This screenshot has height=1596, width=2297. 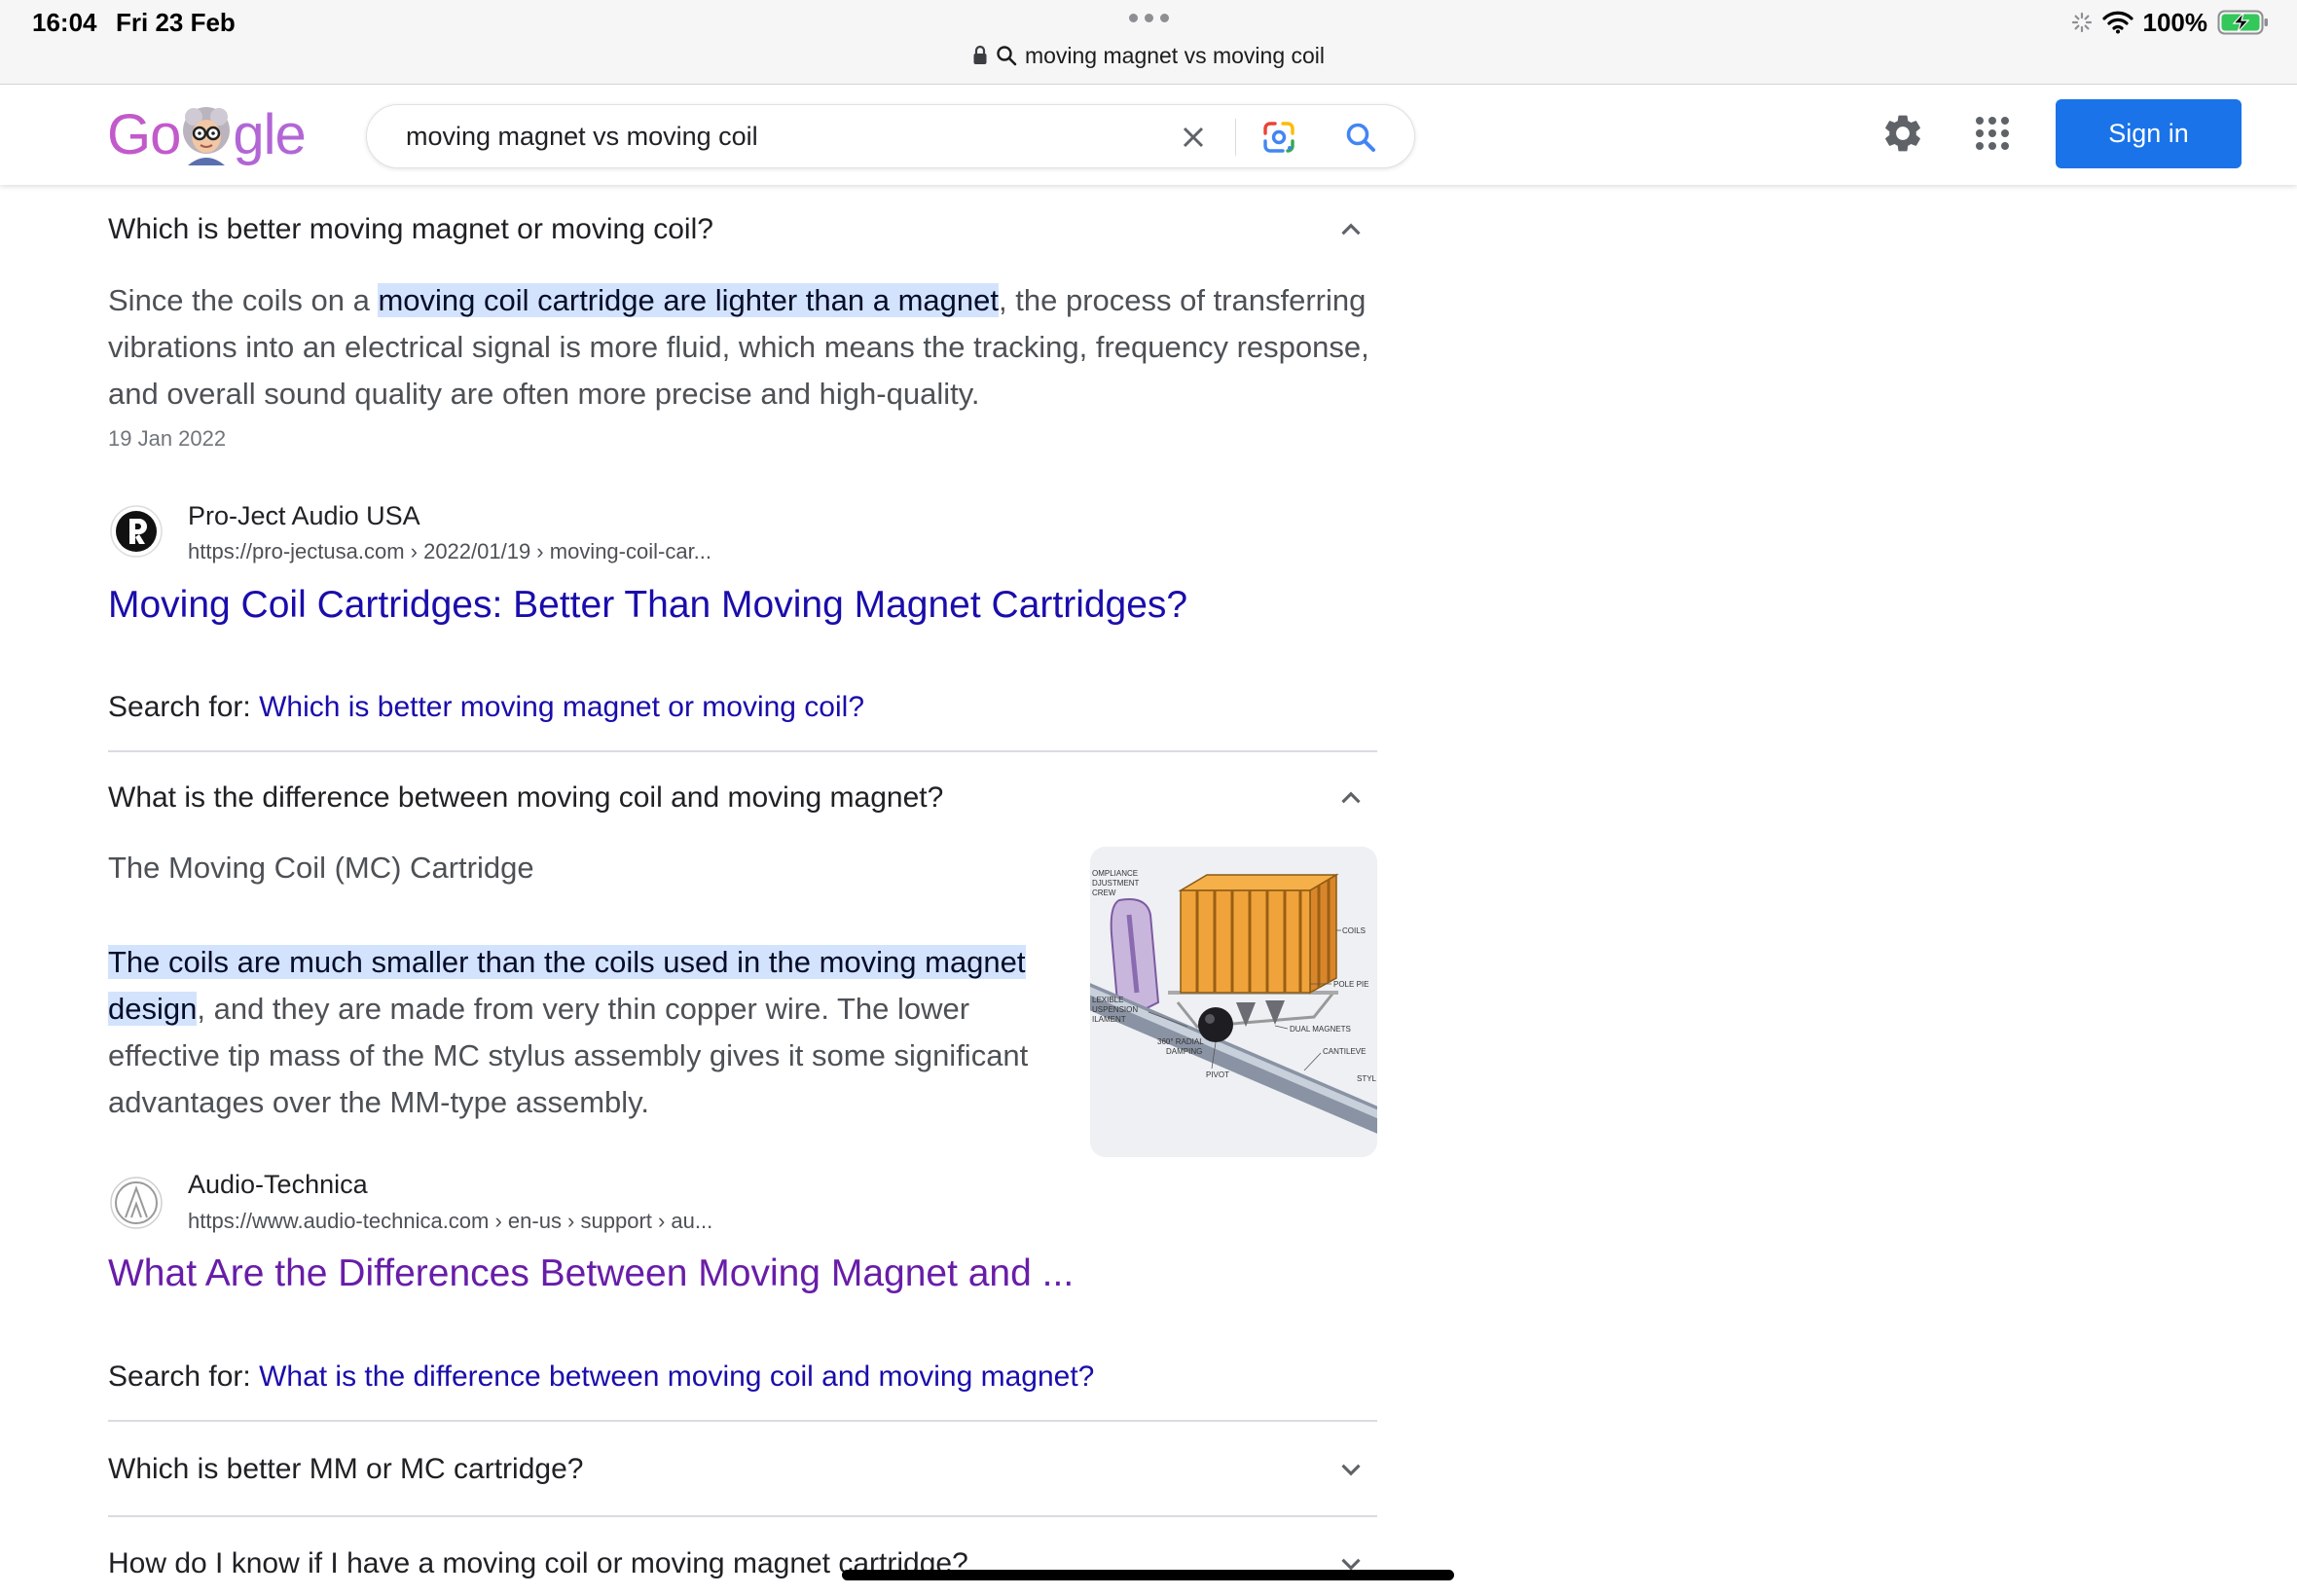 I want to click on google-doodle-logo: Go gle, so click(x=207, y=134).